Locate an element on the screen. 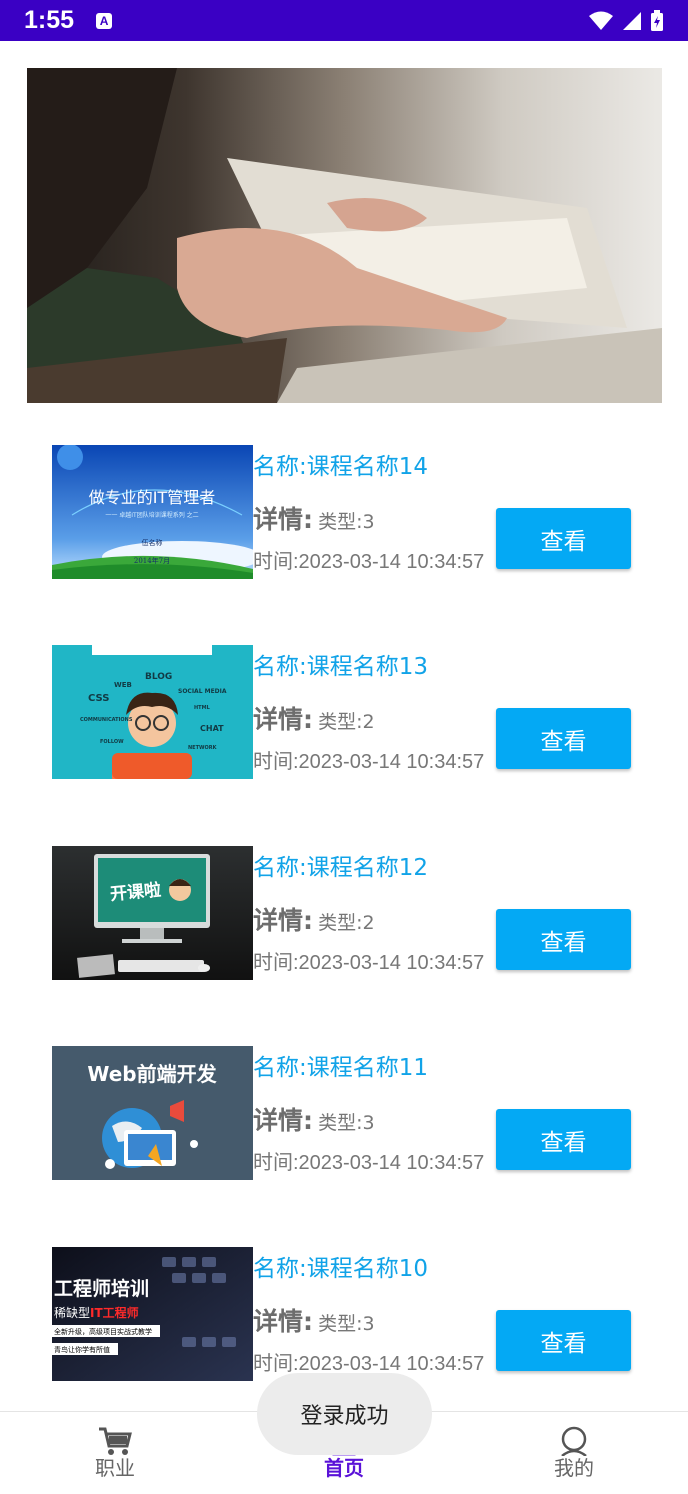  nav-label: 我的 is located at coordinates (574, 1468).